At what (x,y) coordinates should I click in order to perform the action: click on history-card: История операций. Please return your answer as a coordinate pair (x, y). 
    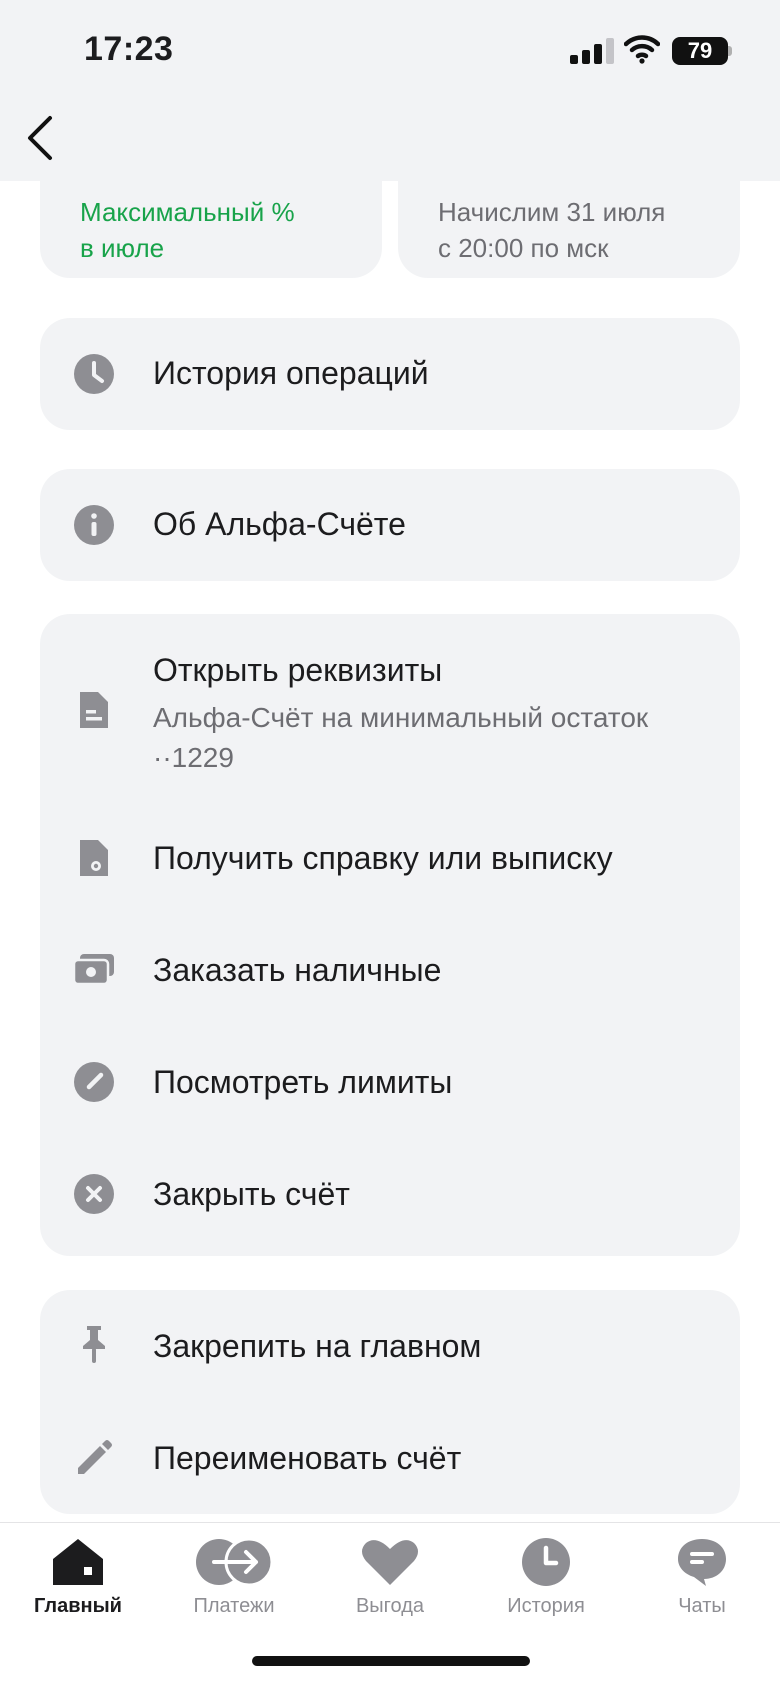
    Looking at the image, I should click on (390, 374).